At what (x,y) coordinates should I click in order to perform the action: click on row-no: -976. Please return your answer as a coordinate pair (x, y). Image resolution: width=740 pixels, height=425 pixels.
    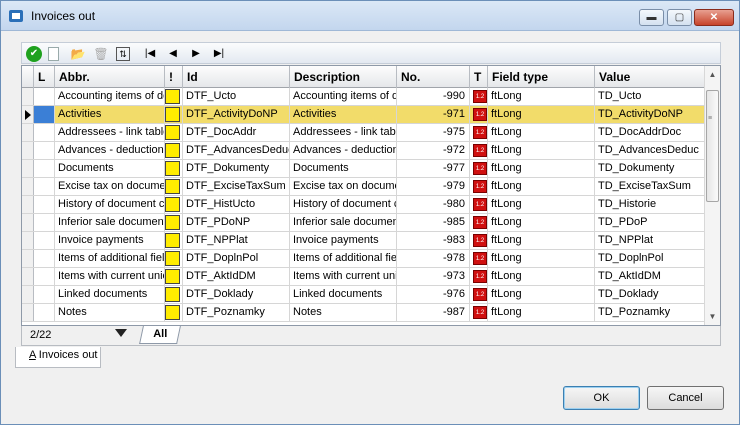
    Looking at the image, I should click on (433, 294).